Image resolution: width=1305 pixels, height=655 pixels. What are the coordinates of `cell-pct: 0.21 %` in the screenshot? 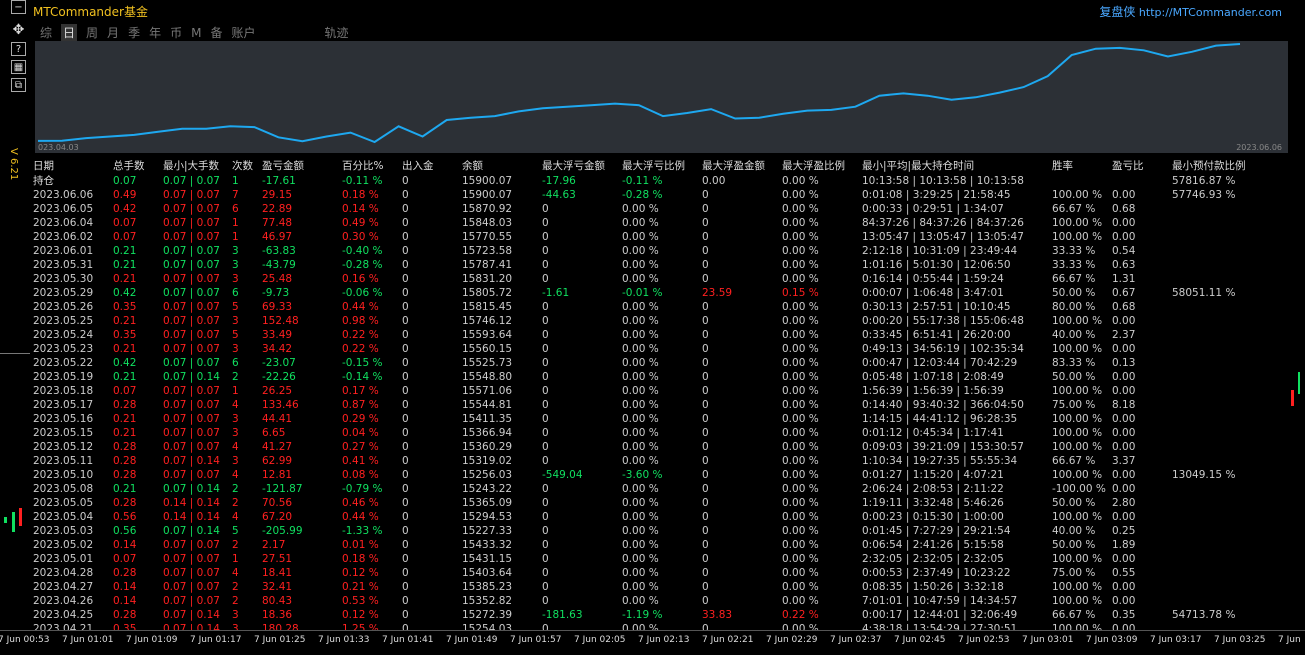 It's located at (360, 587).